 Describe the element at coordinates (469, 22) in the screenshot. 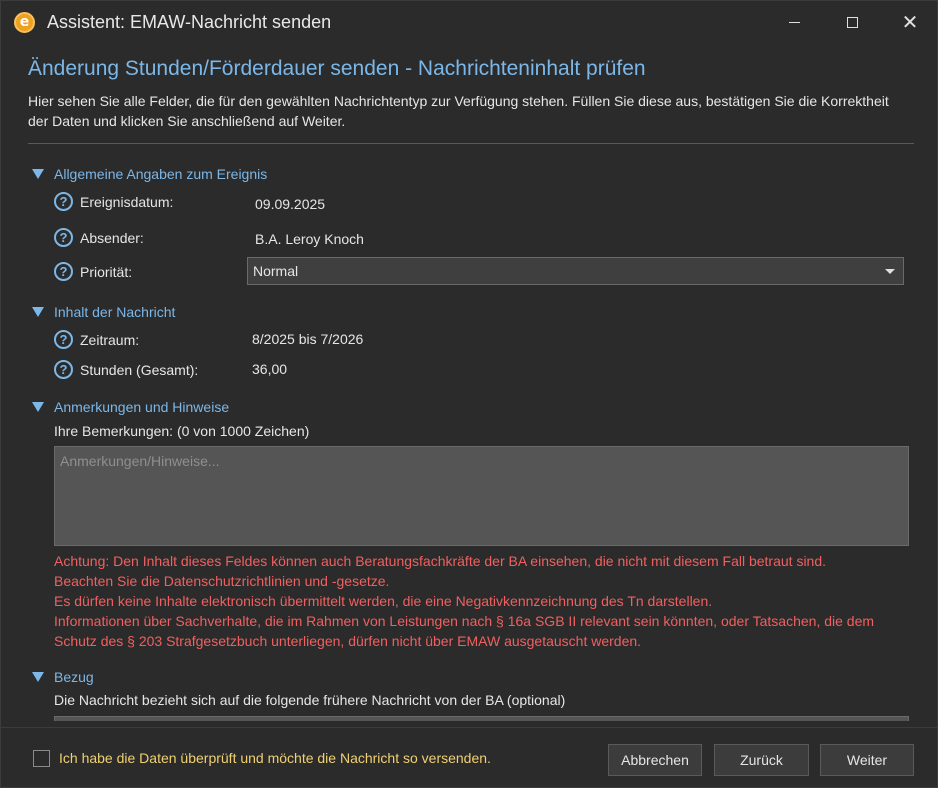

I see `title-bar: e Assistent: EMAW-Nachricht senden ✕` at that location.